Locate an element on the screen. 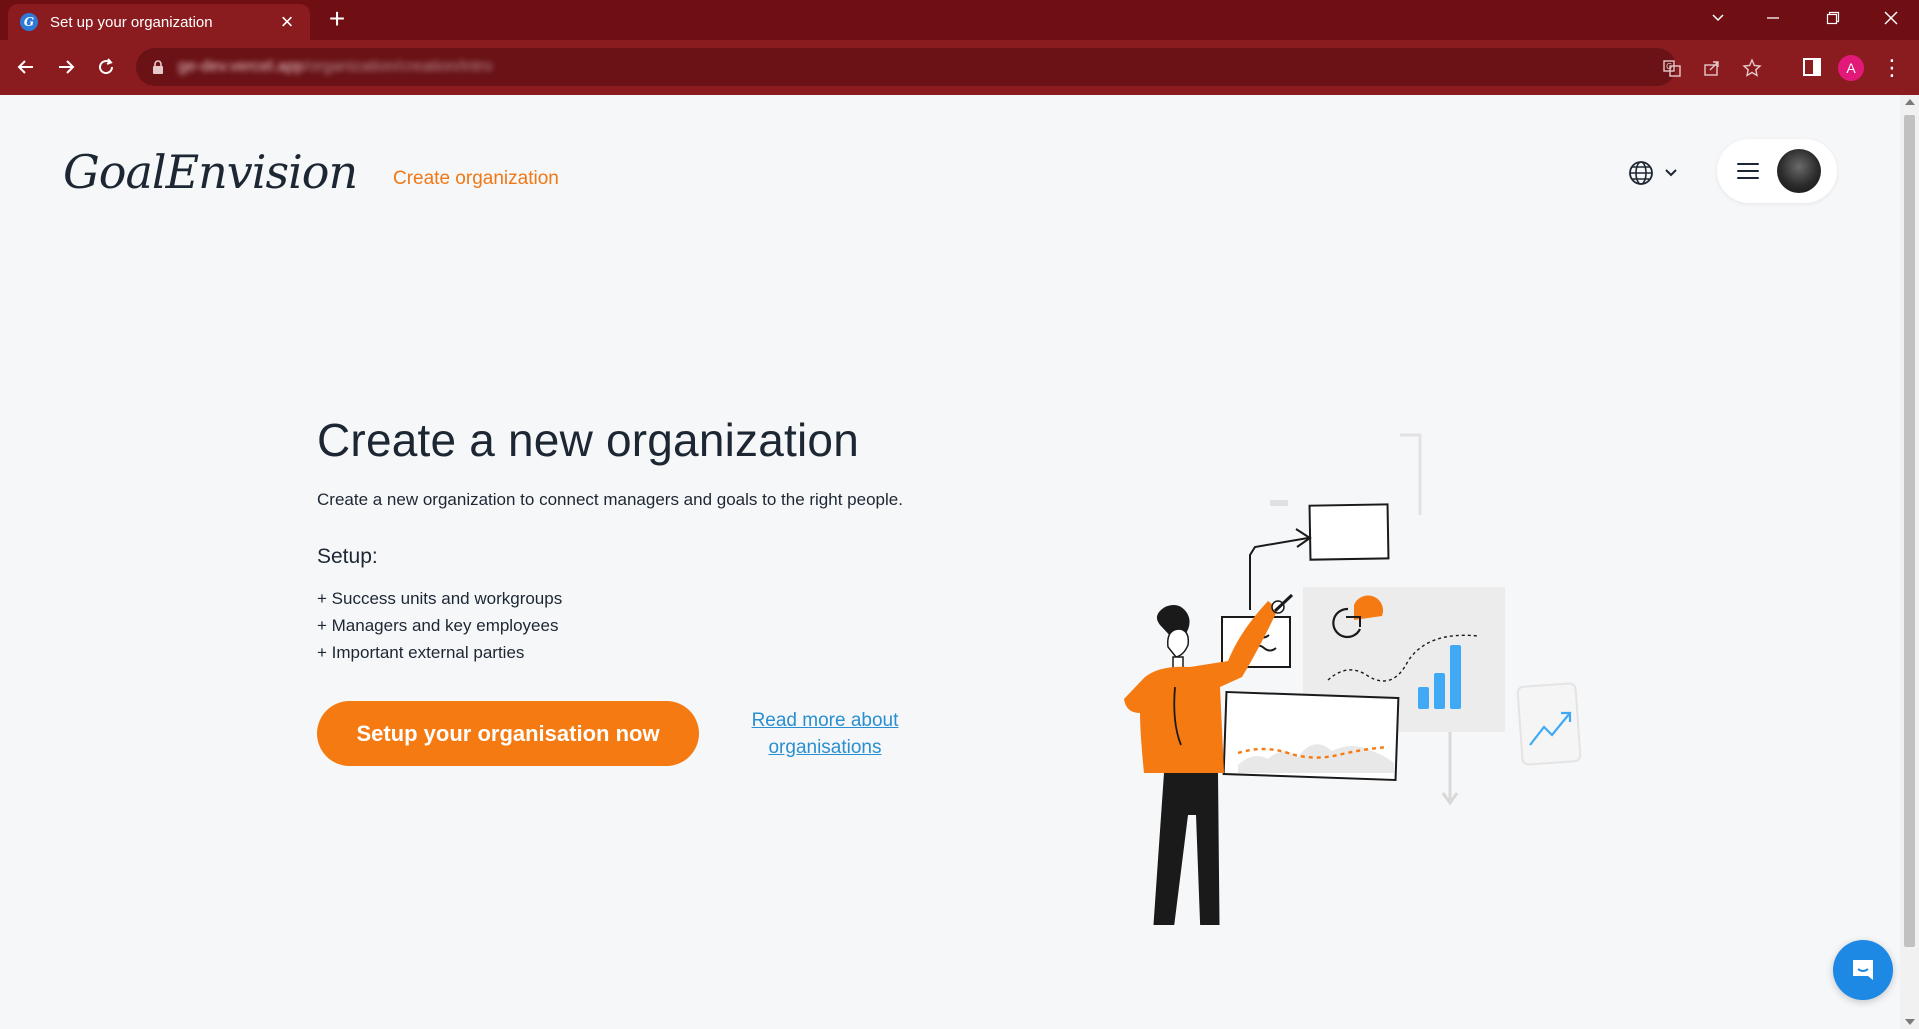 Image resolution: width=1919 pixels, height=1029 pixels. chat-launcher-button is located at coordinates (1863, 970).